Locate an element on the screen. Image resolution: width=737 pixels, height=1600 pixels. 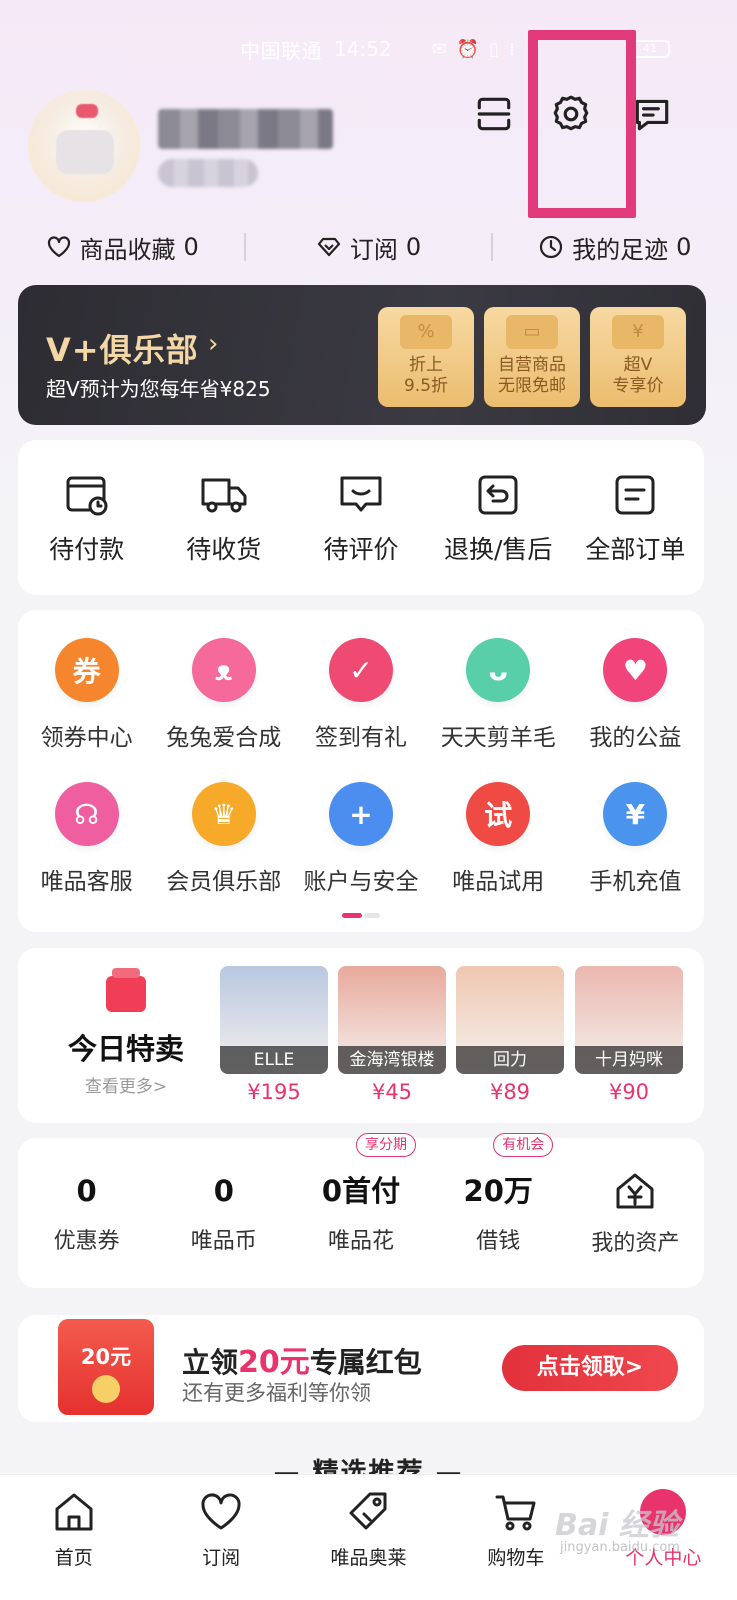
calendar-check-icon: ✓ is located at coordinates (360, 670).